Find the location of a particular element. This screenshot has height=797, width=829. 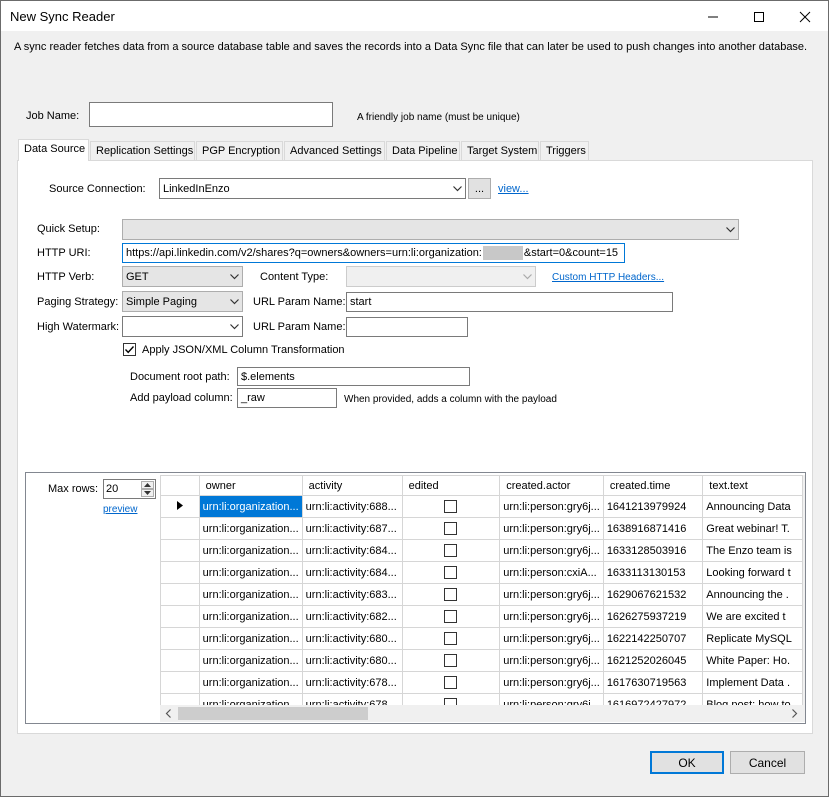

time-cell: 1621252026045 is located at coordinates (653, 660).